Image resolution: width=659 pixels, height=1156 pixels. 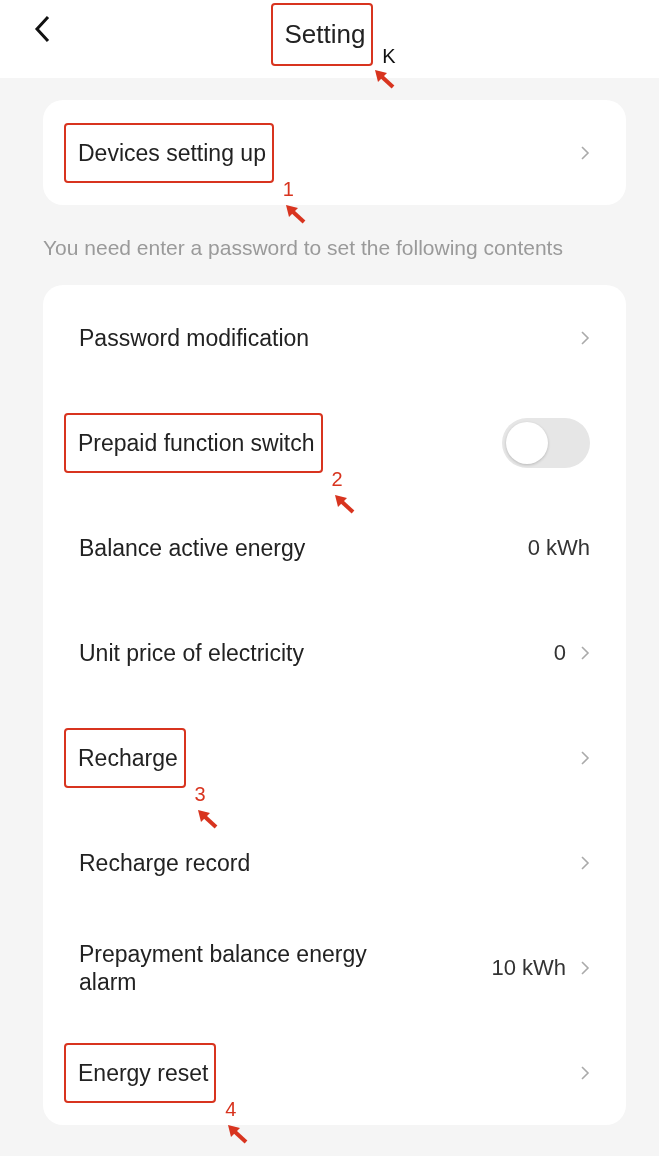 I want to click on row-label: Energy reset, so click(x=140, y=1072).